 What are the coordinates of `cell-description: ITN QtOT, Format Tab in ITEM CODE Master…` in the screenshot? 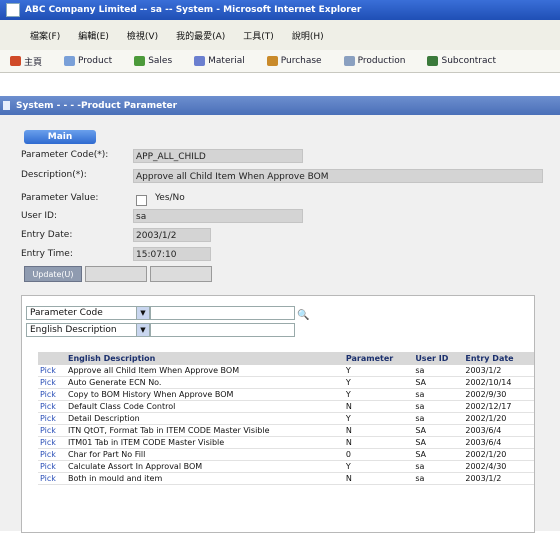 It's located at (205, 430).